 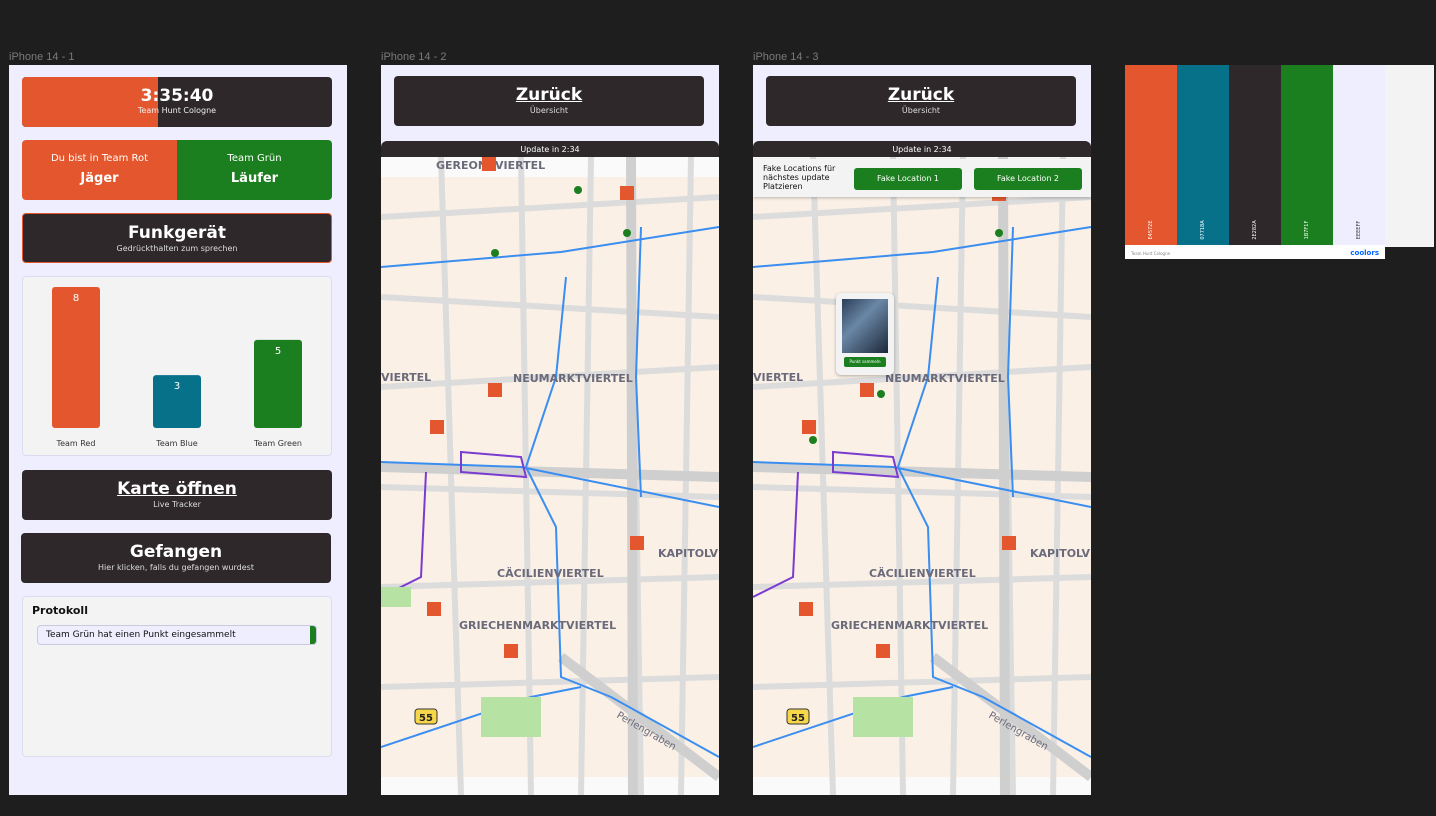 What do you see at coordinates (1409, 156) in the screenshot?
I see `palette-extra-swatch` at bounding box center [1409, 156].